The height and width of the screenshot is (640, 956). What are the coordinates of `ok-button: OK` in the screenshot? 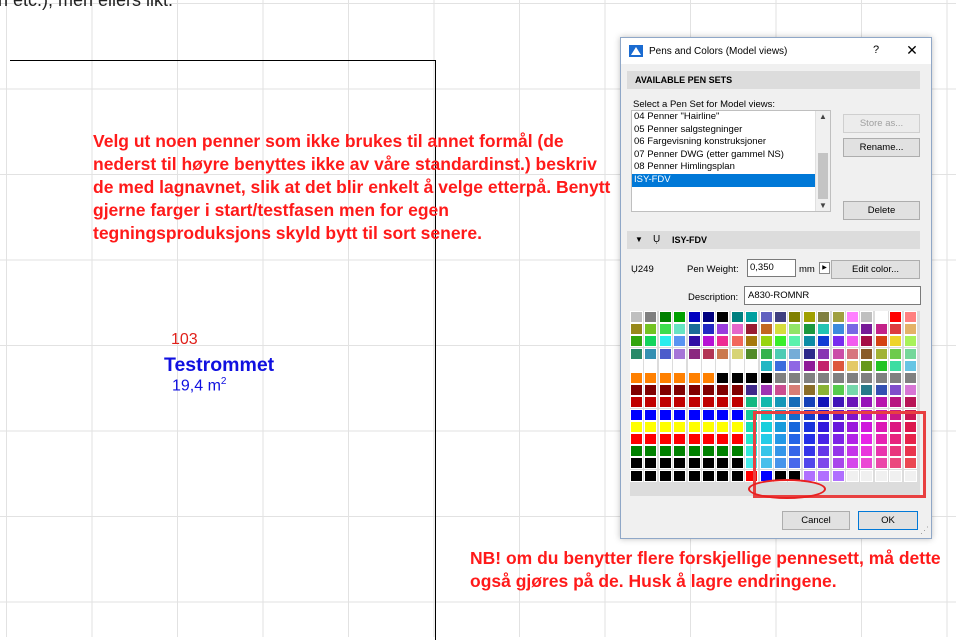 It's located at (888, 520).